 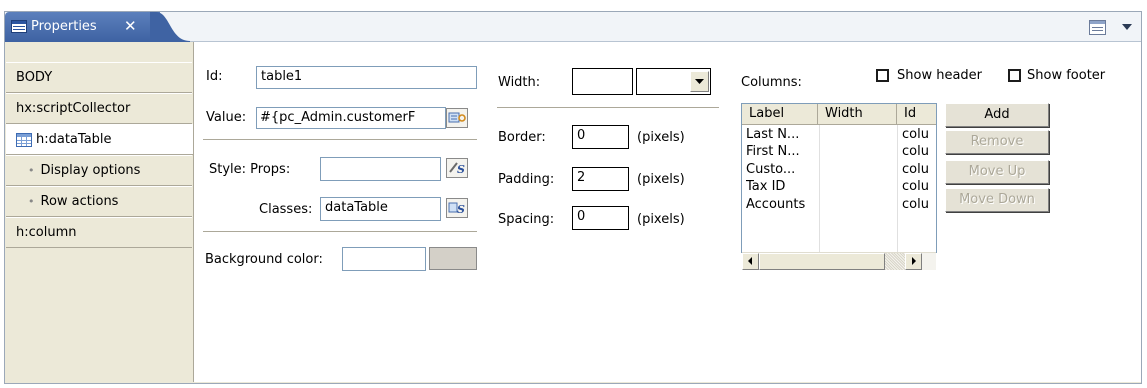 What do you see at coordinates (600, 137) in the screenshot?
I see `border-input: 0` at bounding box center [600, 137].